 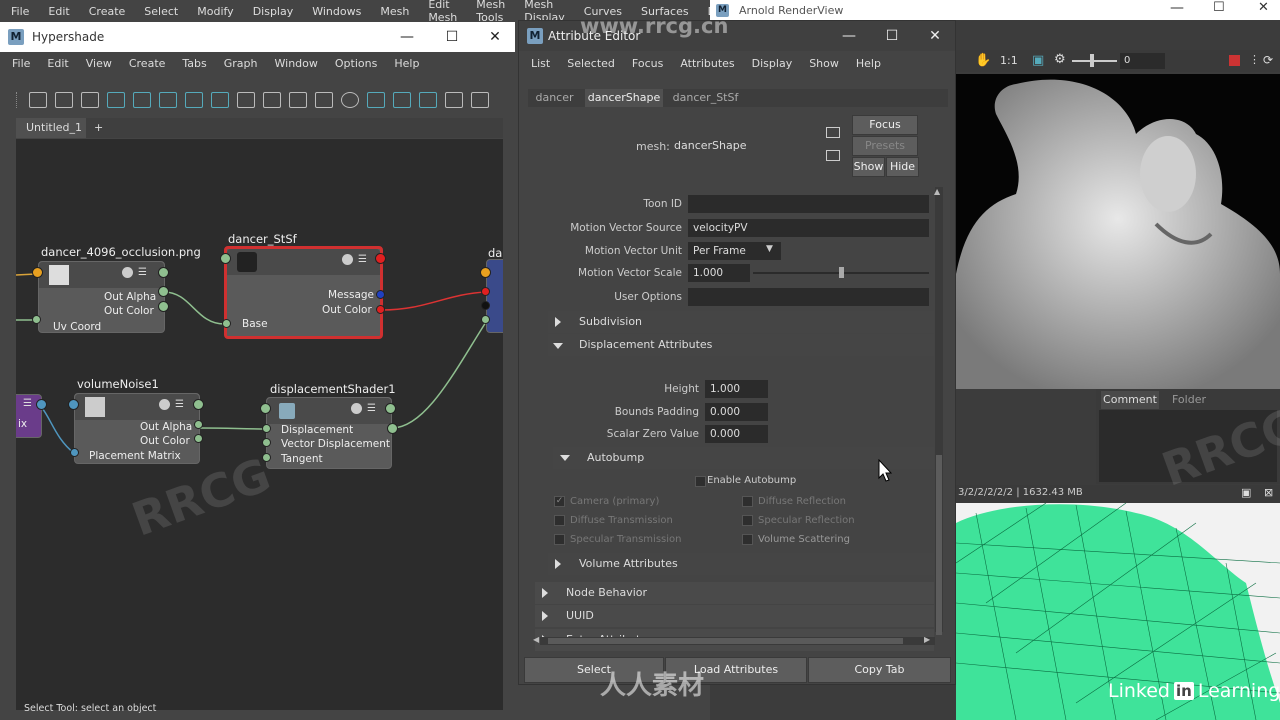 I want to click on diffuse-transmission-checkbox, so click(x=559, y=520).